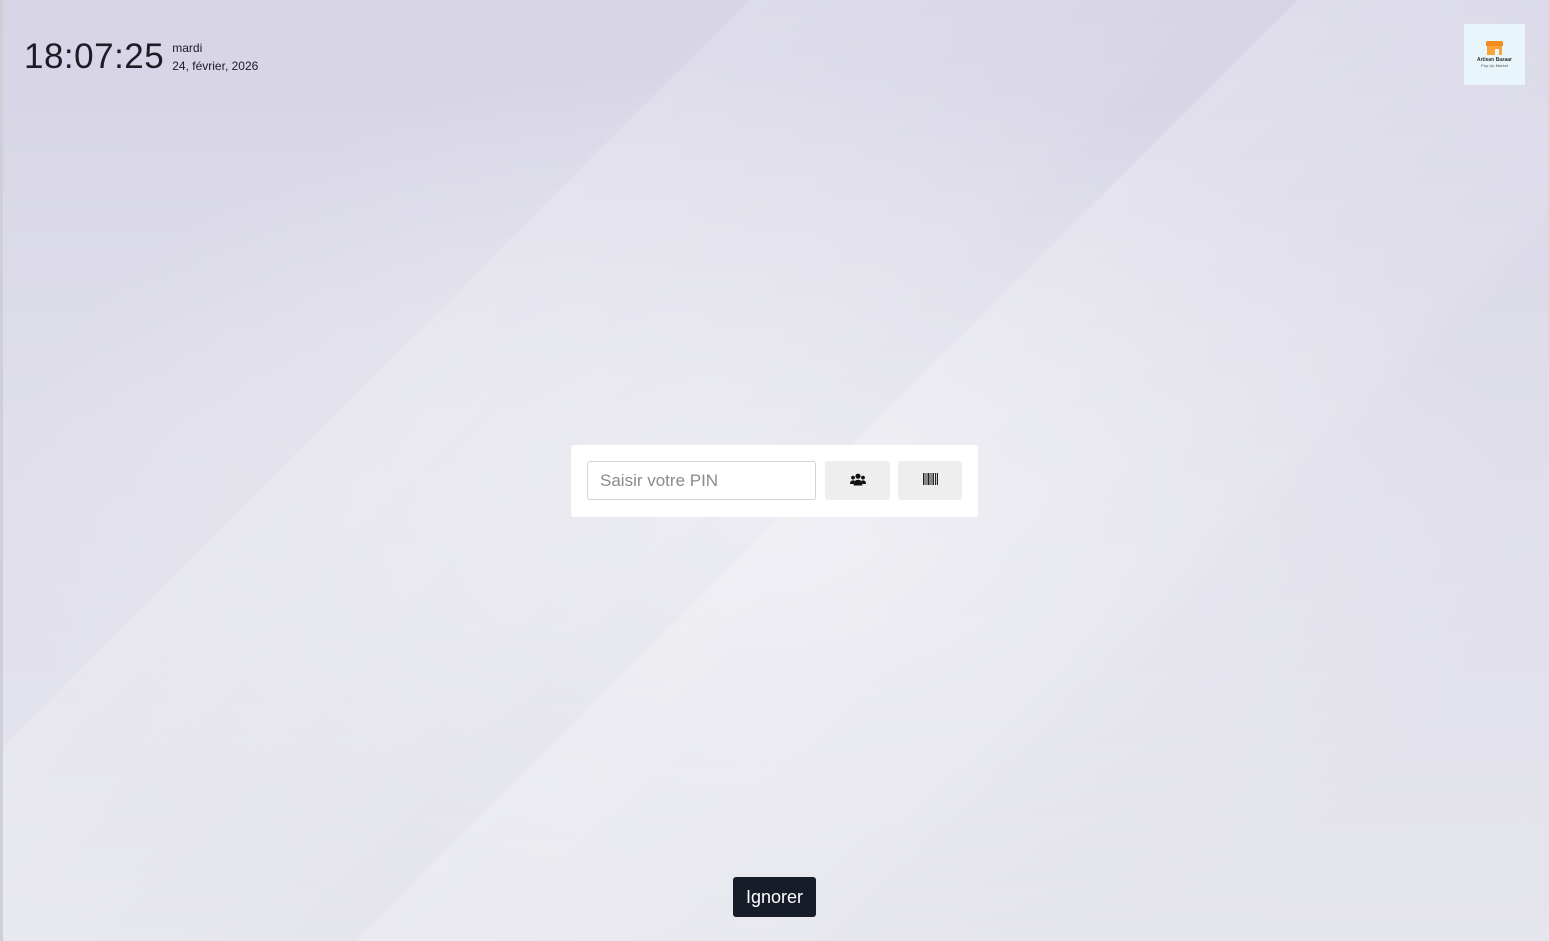 The width and height of the screenshot is (1549, 941). Describe the element at coordinates (1494, 65) in the screenshot. I see `logo-tagline: Pop-Up Market` at that location.